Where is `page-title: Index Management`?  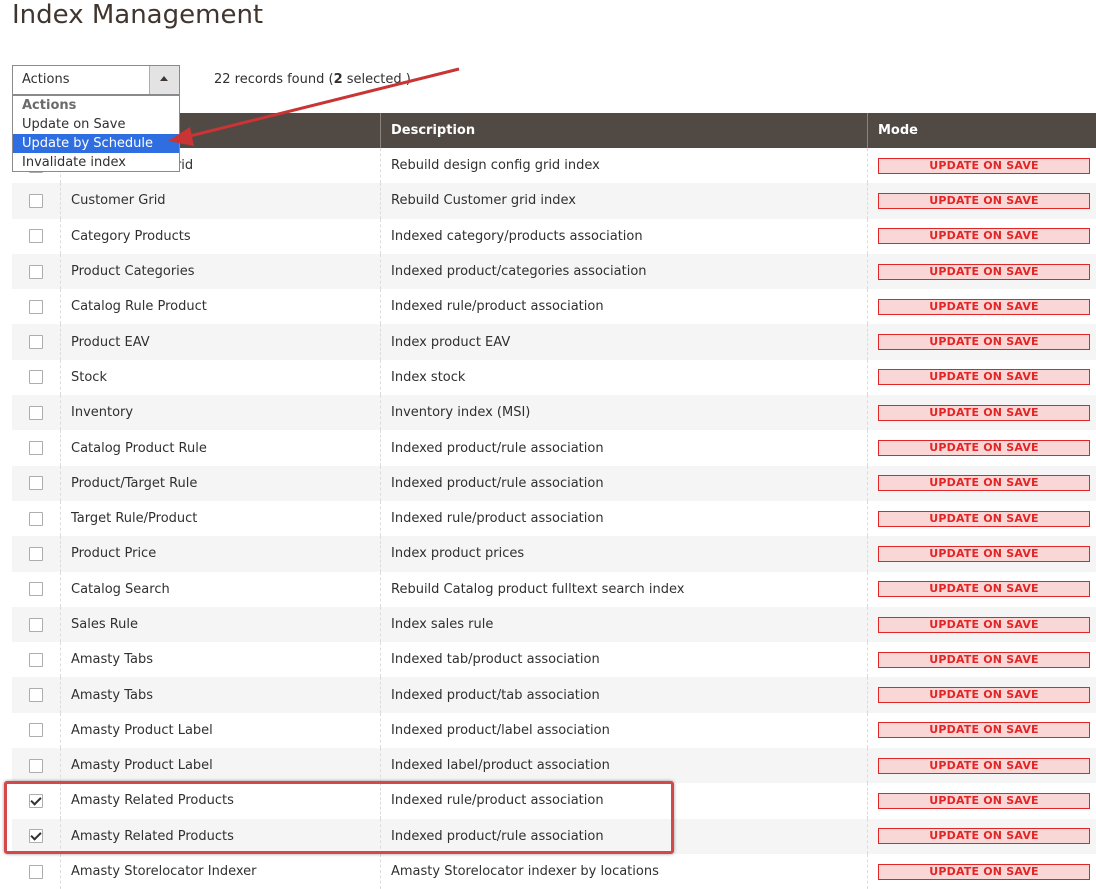
page-title: Index Management is located at coordinates (138, 15).